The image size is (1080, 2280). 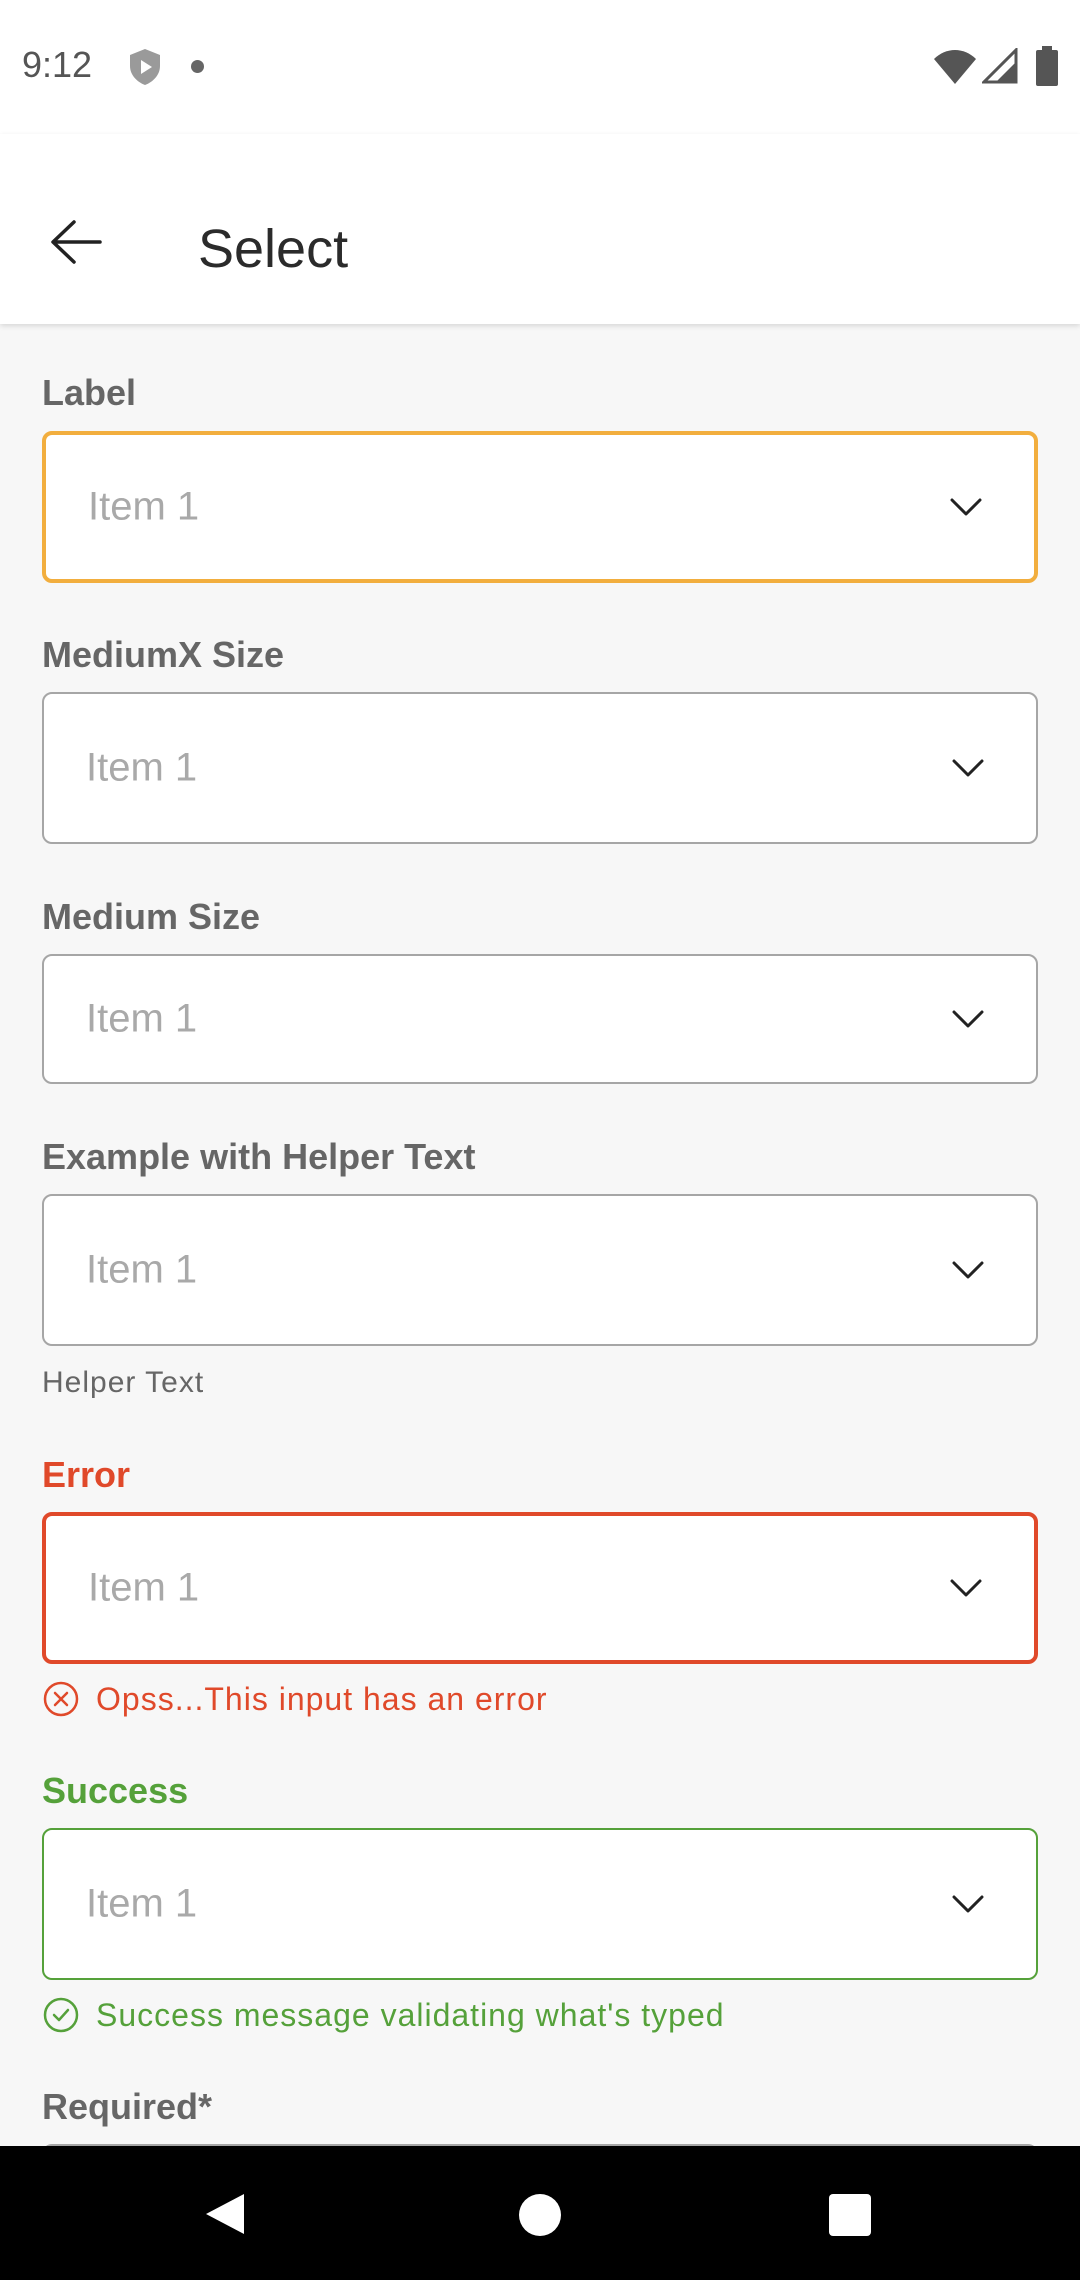 I want to click on nav-home-icon, so click(x=540, y=2215).